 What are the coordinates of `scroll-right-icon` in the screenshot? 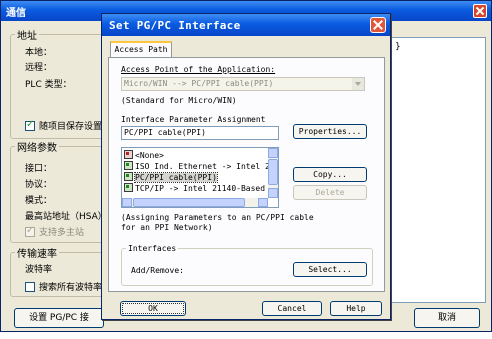 It's located at (263, 202).